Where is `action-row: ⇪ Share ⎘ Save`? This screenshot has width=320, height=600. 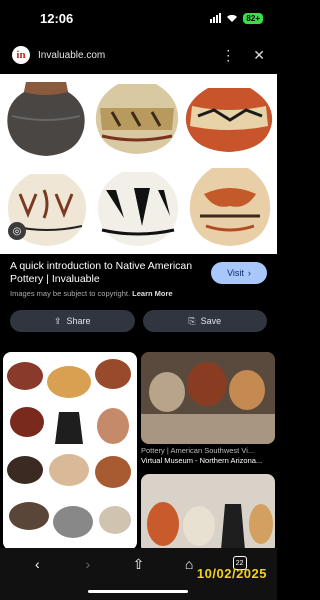 action-row: ⇪ Share ⎘ Save is located at coordinates (138, 321).